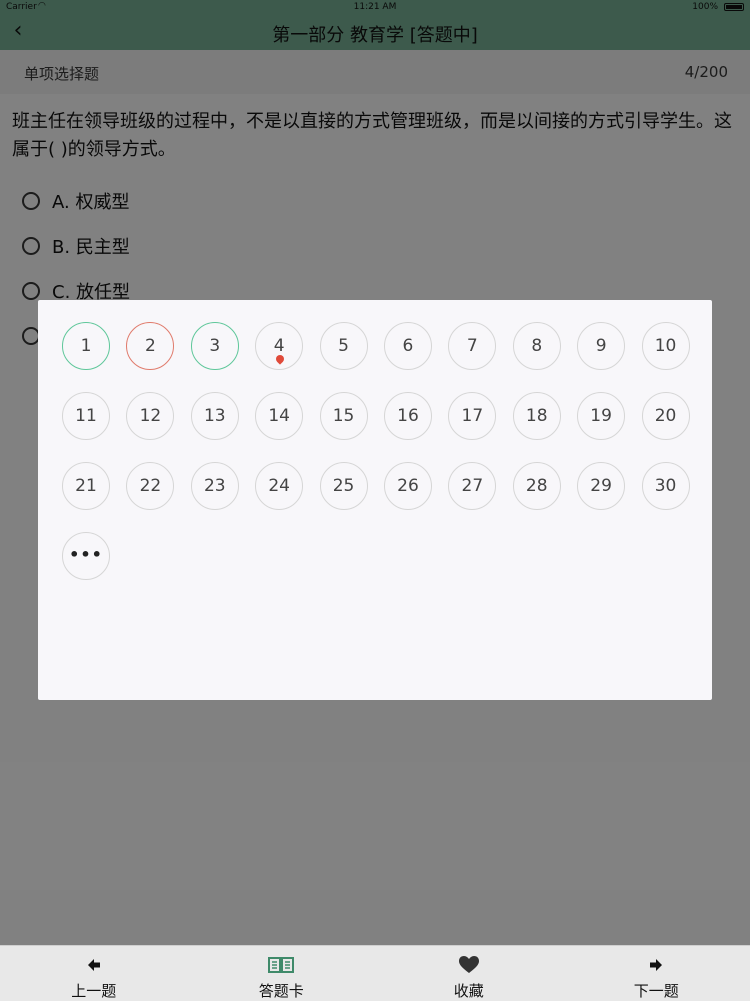 The image size is (750, 1001). I want to click on favorite-button: 收藏, so click(469, 973).